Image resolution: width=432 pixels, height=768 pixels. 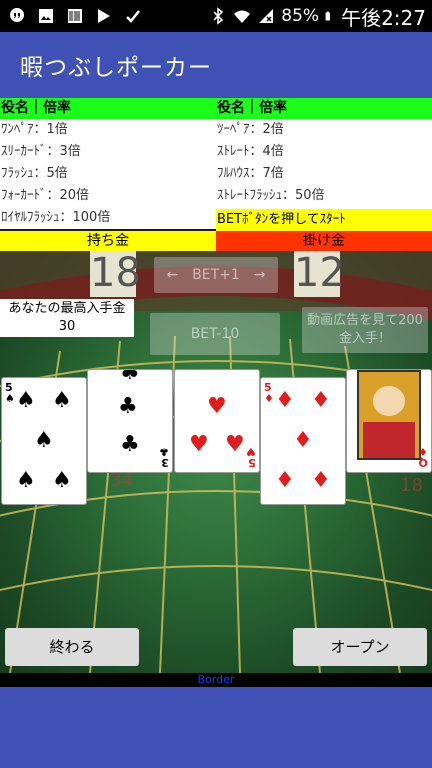 I want to click on barcode-icon, so click(x=75, y=16).